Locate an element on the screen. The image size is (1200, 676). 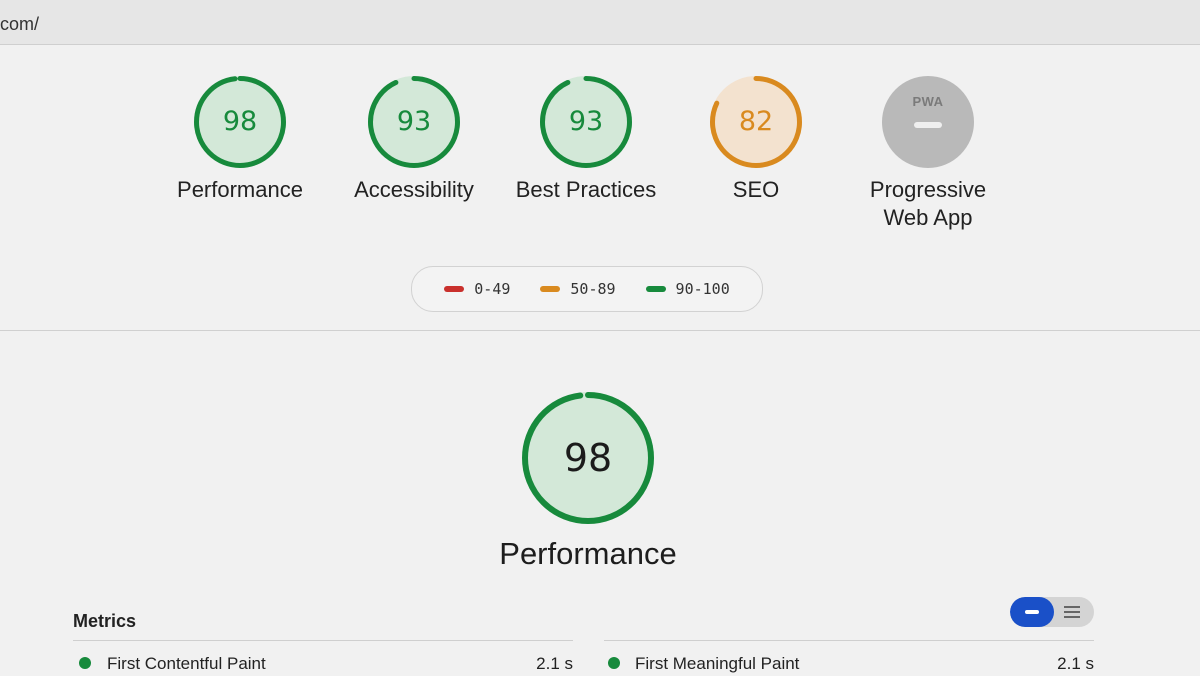
performance-gauge-large: 98 Performance is located at coordinates (588, 482).